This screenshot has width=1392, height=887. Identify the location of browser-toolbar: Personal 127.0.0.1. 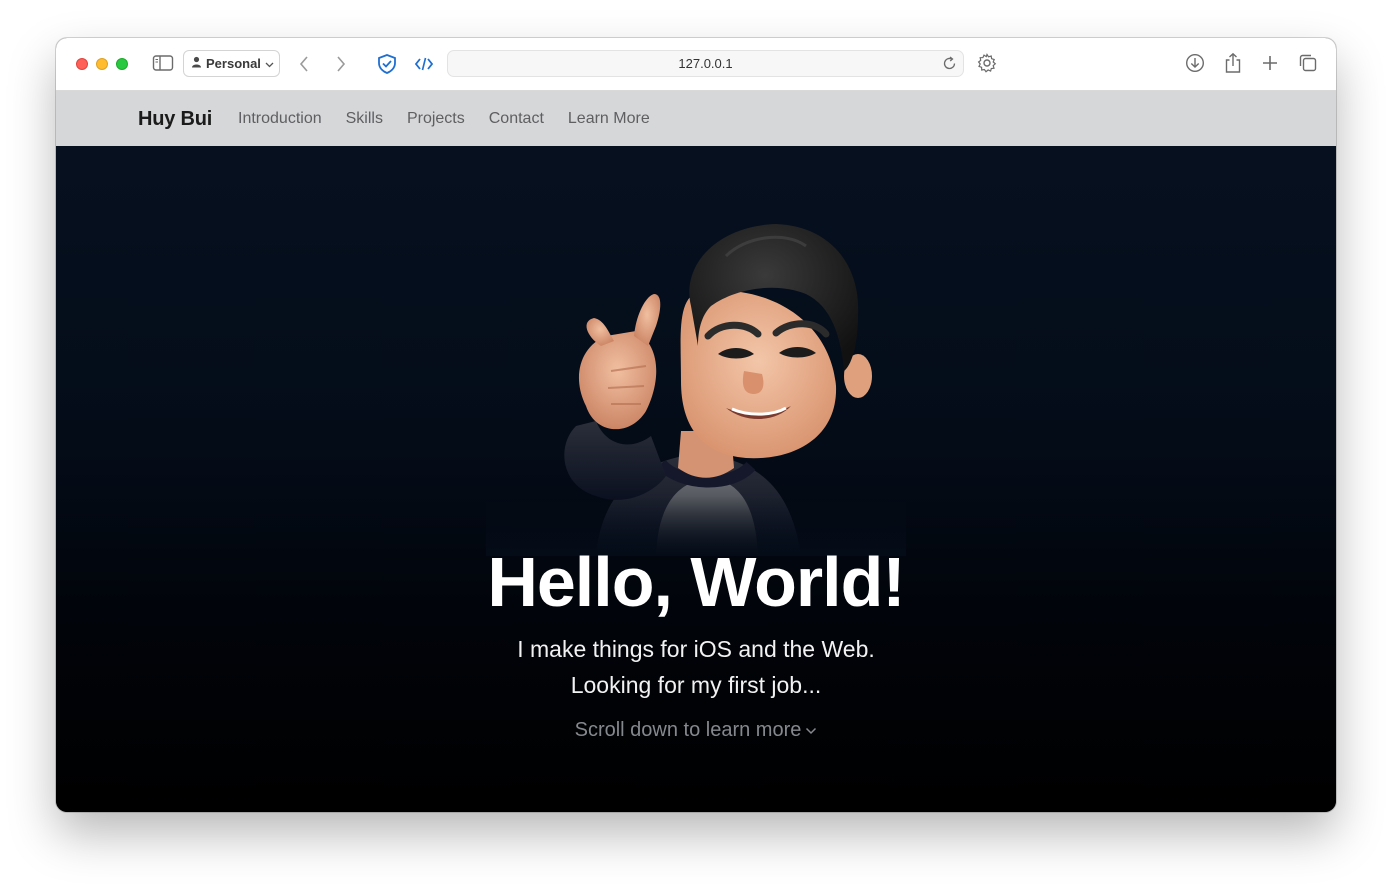
(696, 64).